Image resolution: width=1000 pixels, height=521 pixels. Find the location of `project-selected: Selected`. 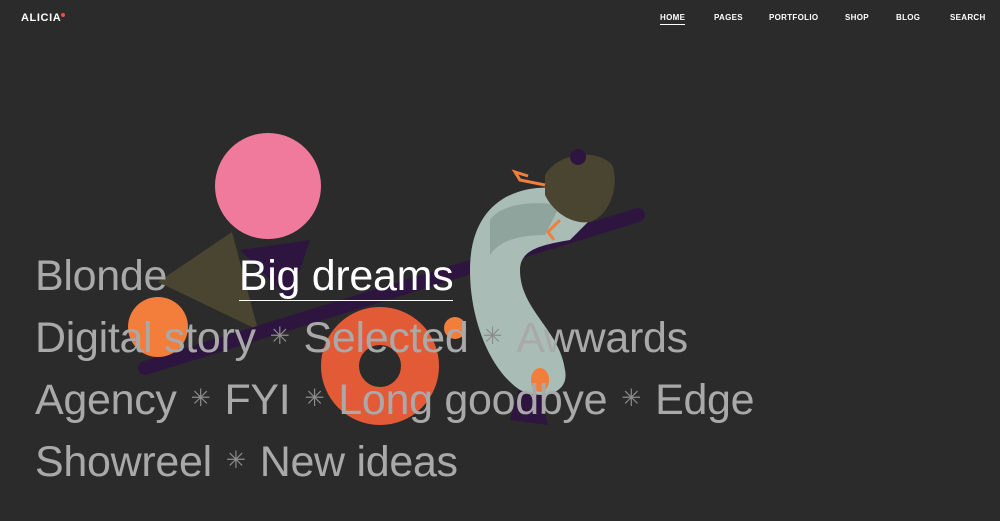

project-selected: Selected is located at coordinates (386, 338).